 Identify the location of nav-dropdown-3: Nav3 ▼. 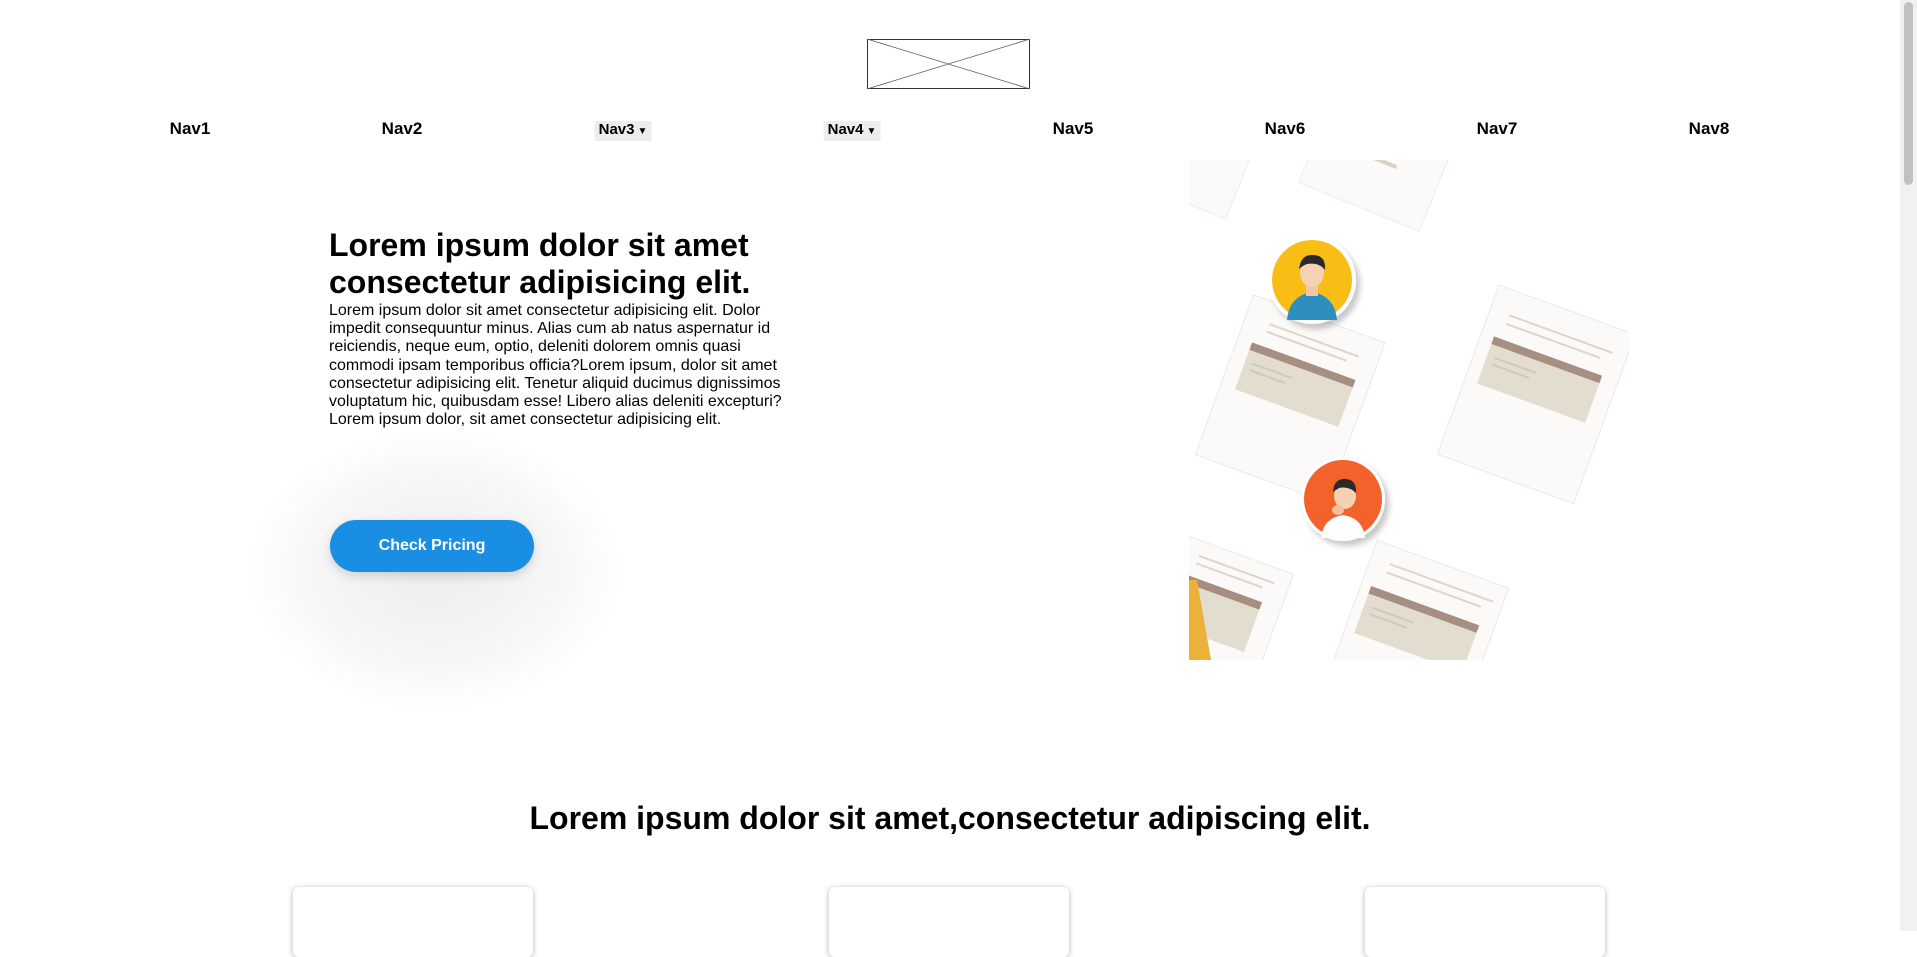
(623, 131).